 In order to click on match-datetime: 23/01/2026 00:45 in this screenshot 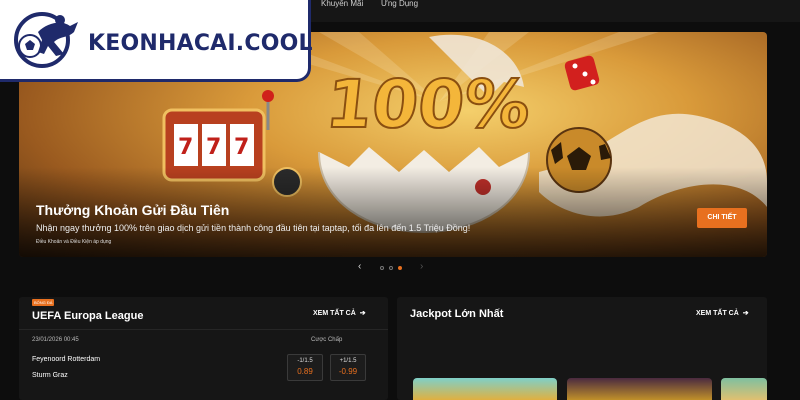, I will do `click(55, 340)`.